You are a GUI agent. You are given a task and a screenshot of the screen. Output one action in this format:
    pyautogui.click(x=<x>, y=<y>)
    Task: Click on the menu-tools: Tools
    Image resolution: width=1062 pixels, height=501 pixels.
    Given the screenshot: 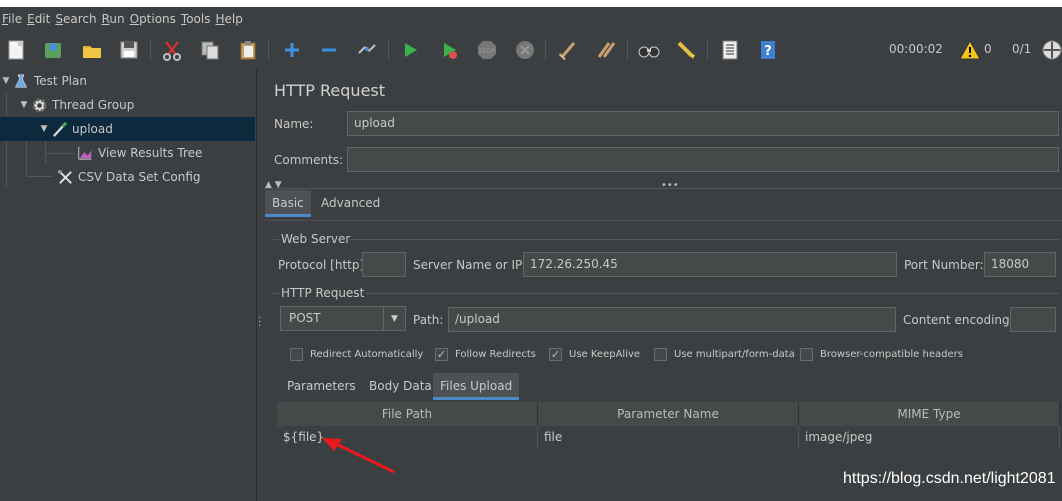 What is the action you would take?
    pyautogui.click(x=196, y=19)
    